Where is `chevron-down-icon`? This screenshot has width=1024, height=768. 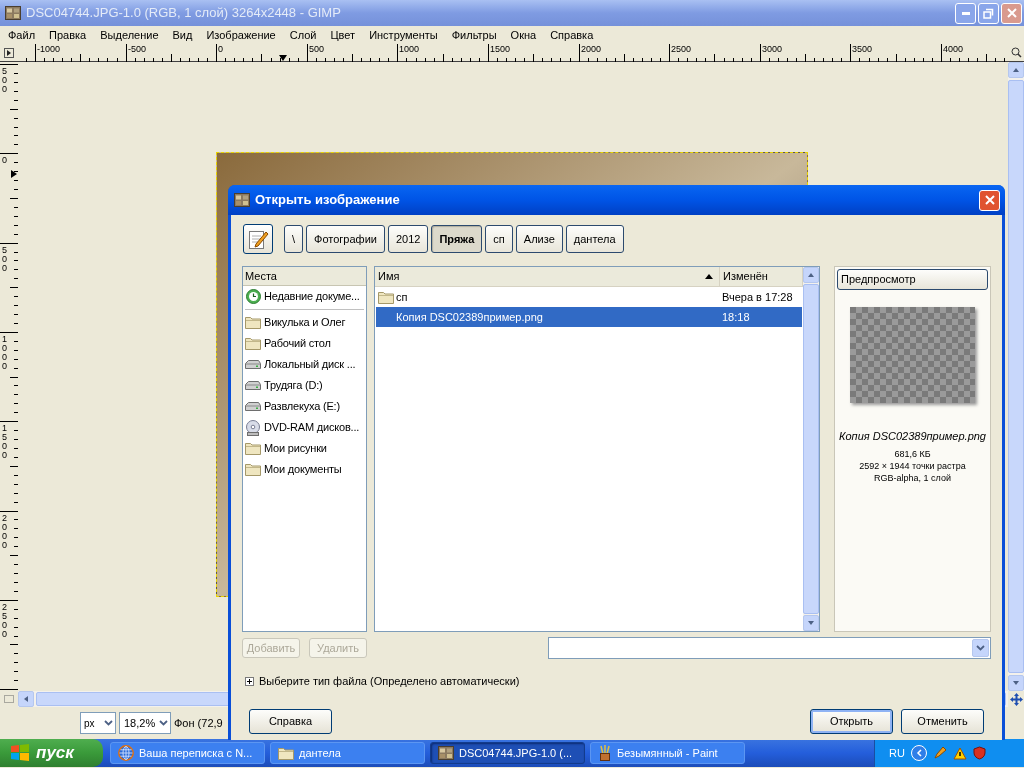
chevron-down-icon is located at coordinates (163, 723).